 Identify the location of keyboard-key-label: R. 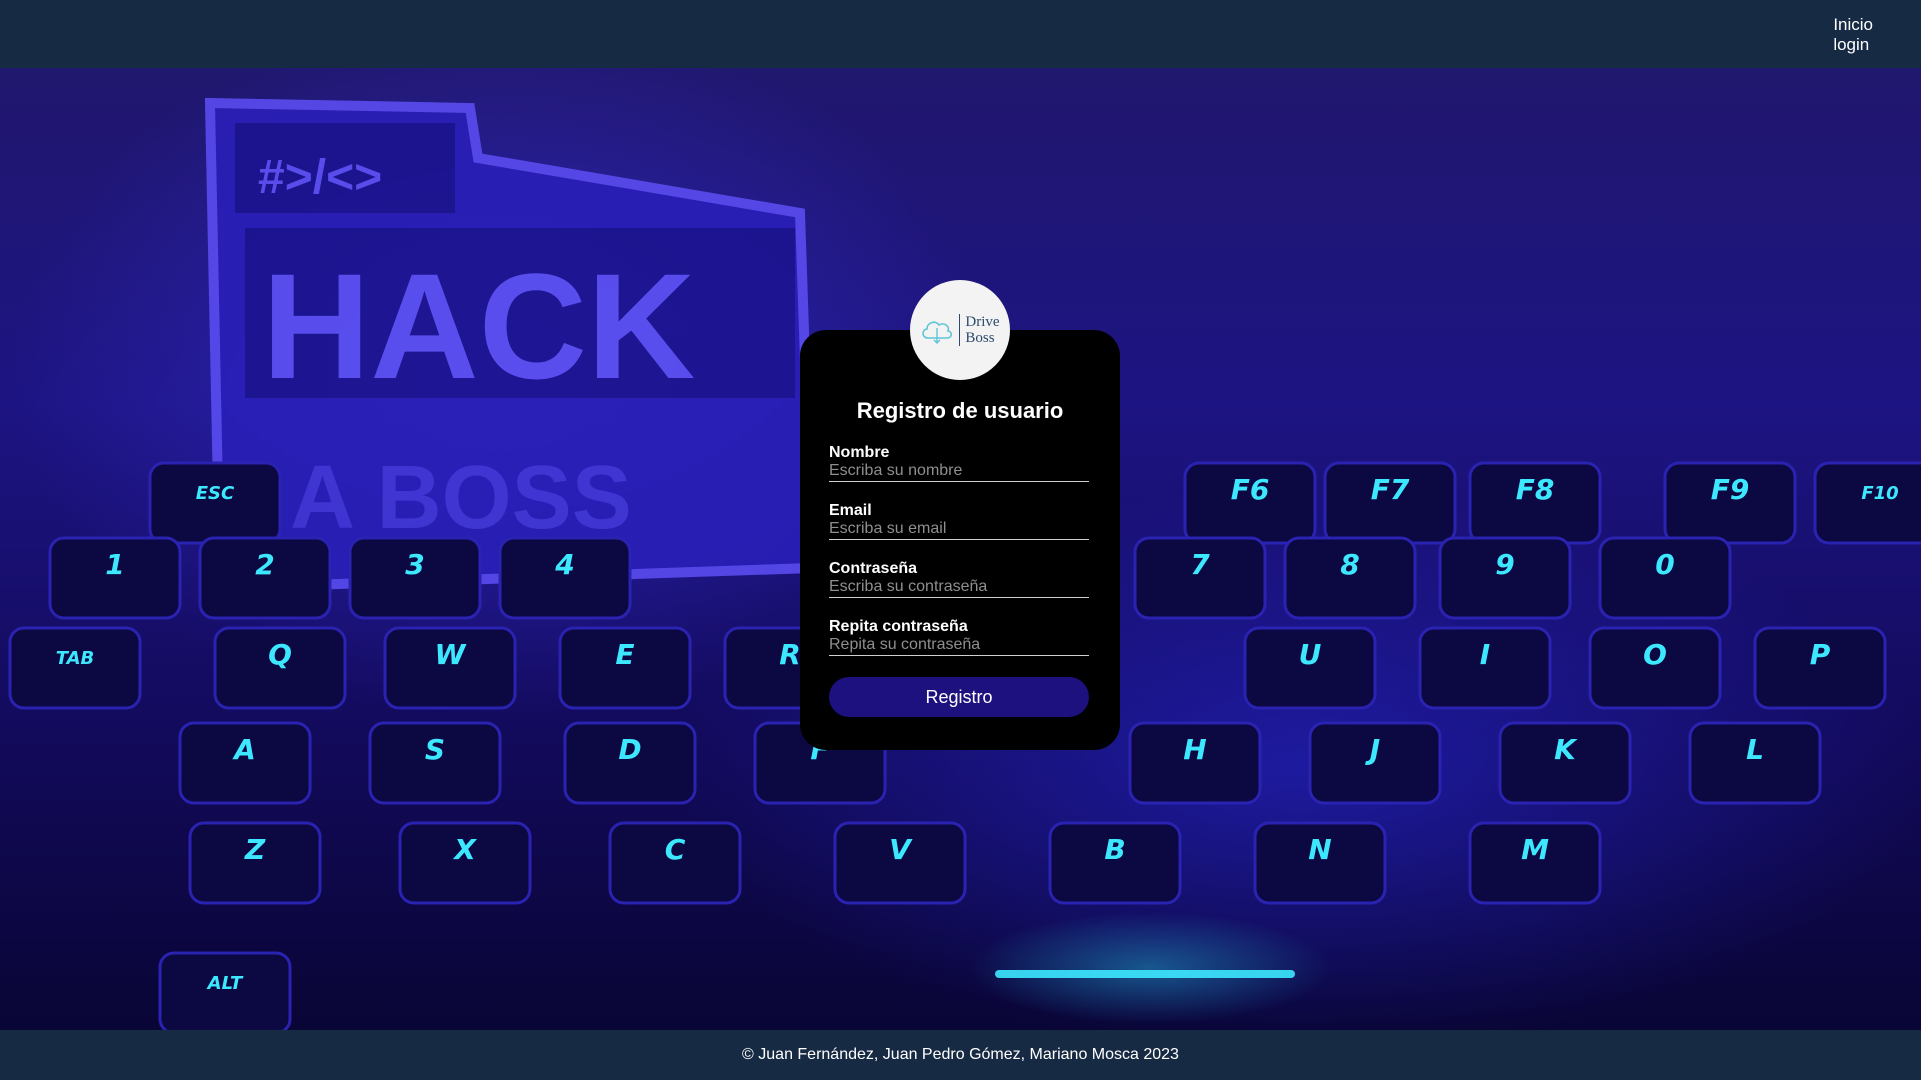
(790, 654).